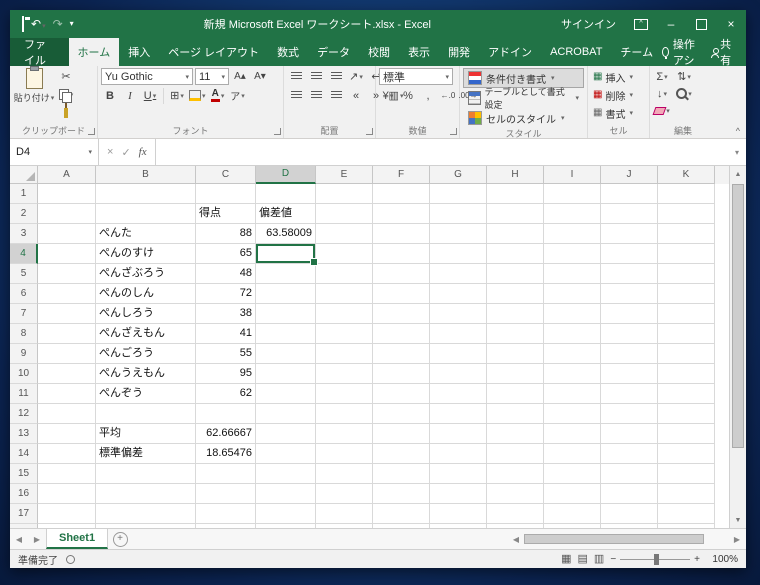 The image size is (760, 585). Describe the element at coordinates (523, 118) in the screenshot. I see `cell-styles-button: セルのスタイル ▾` at that location.